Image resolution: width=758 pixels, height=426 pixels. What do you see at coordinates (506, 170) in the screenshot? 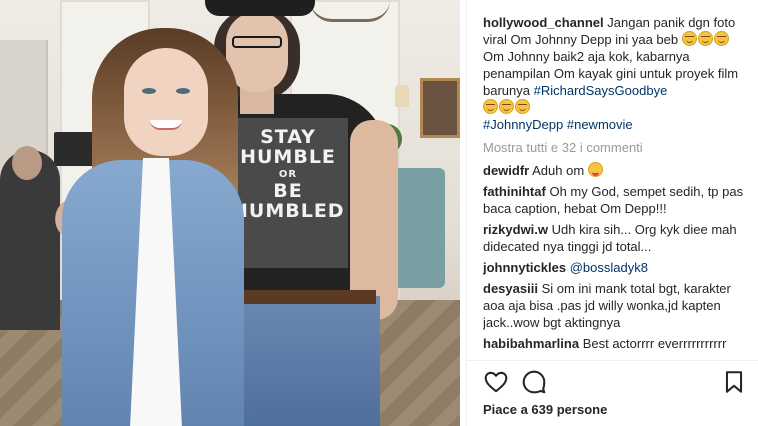
I see `comment-username: dewidfr` at bounding box center [506, 170].